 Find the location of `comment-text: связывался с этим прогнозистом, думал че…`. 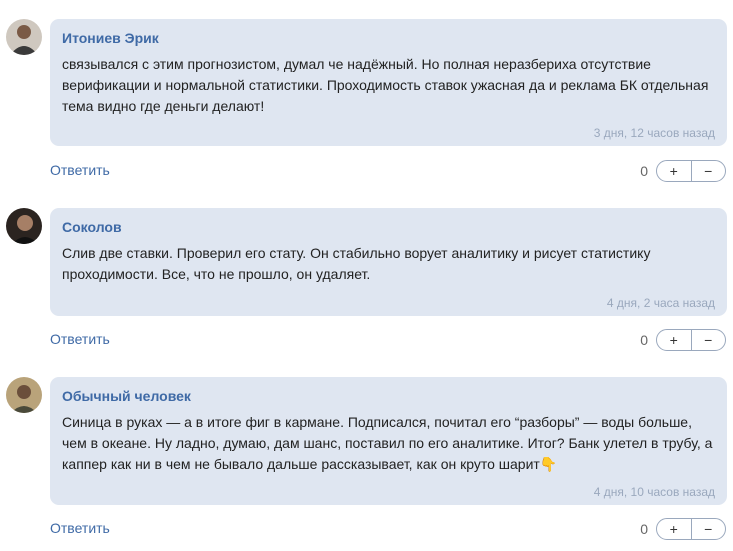

comment-text: связывался с этим прогнозистом, думал че… is located at coordinates (385, 85).